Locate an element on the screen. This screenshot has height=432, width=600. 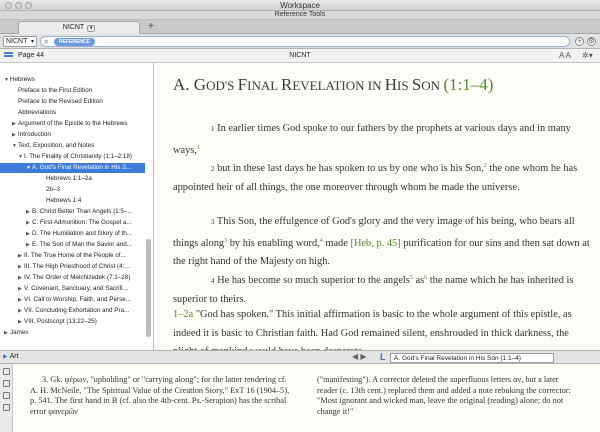
tab-nicnt: NICNT ▾ is located at coordinates (79, 27).